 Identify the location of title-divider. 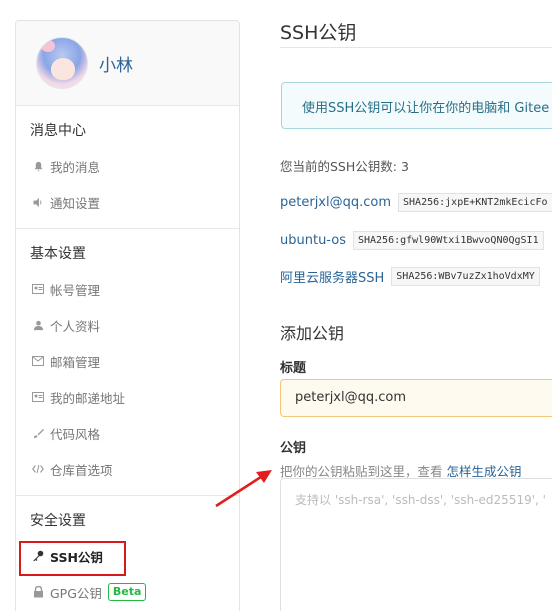
(416, 47).